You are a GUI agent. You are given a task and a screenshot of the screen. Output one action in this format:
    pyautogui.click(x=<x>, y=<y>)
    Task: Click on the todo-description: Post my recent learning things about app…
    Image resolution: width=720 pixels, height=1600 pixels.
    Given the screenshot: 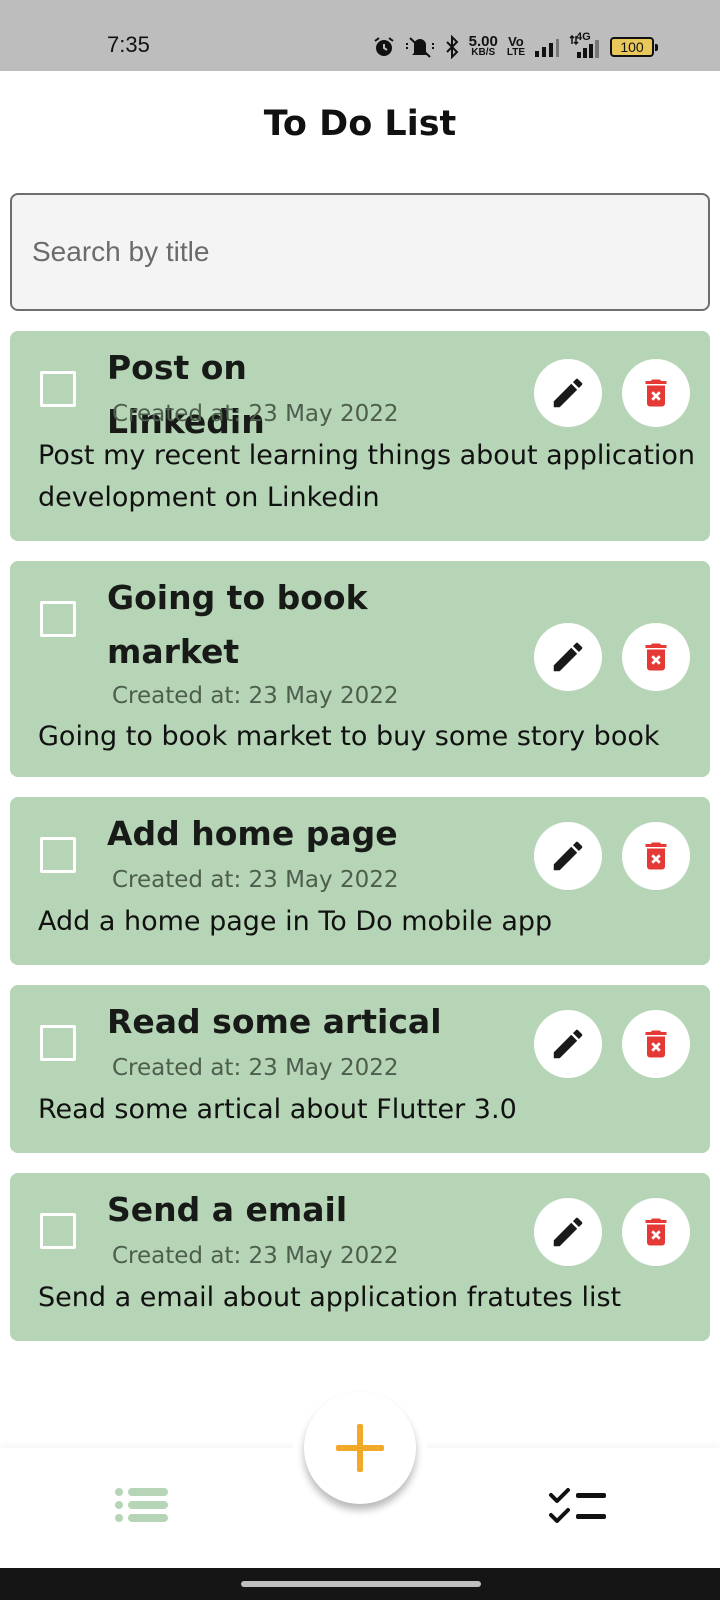 What is the action you would take?
    pyautogui.click(x=367, y=476)
    